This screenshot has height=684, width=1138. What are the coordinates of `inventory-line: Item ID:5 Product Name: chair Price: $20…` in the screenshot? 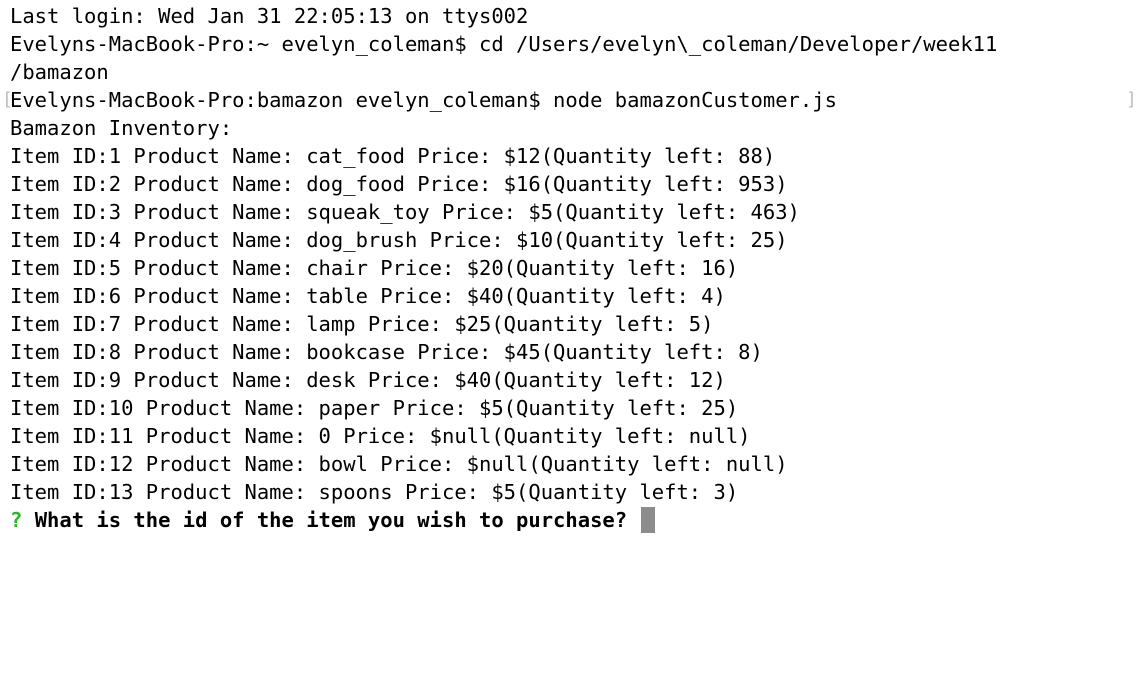 It's located at (374, 268).